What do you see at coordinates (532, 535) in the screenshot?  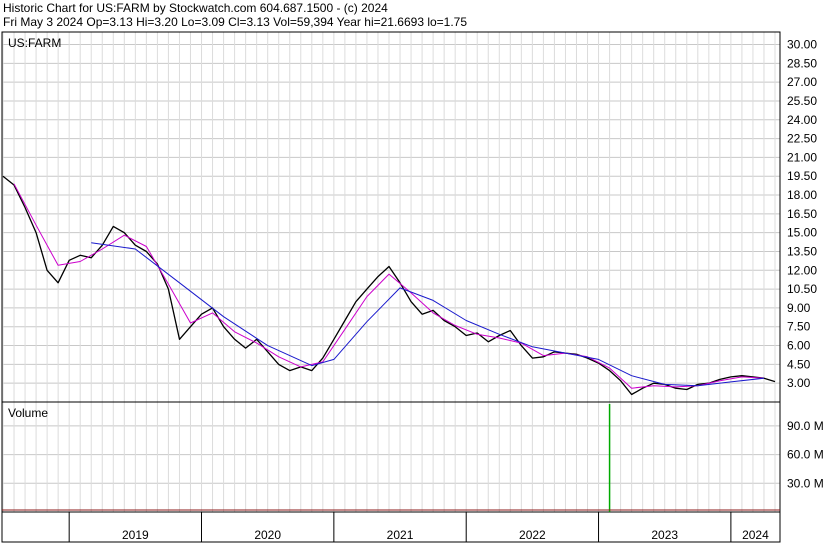 I see `year-tick-label: 2022` at bounding box center [532, 535].